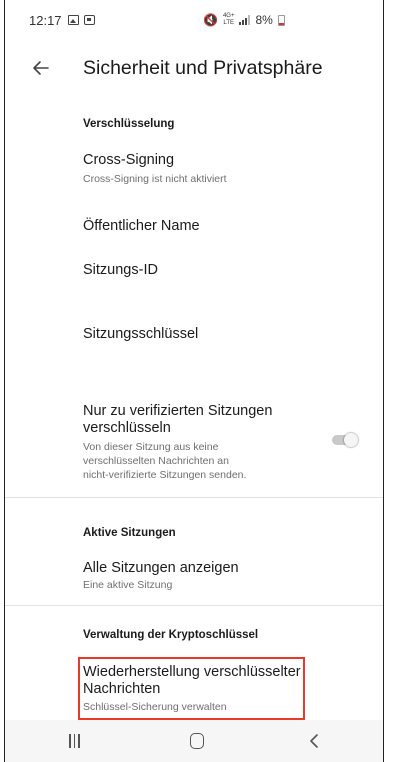  What do you see at coordinates (141, 226) in the screenshot?
I see `public-name-title: Öffentlicher Name` at bounding box center [141, 226].